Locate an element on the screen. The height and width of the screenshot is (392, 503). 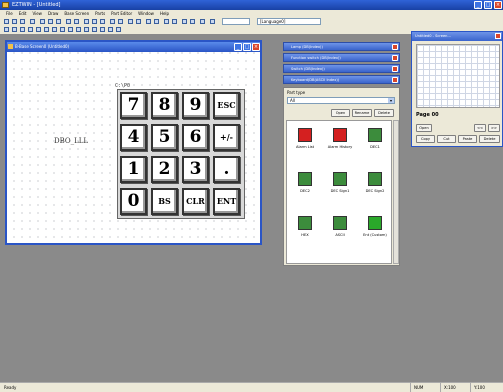
language-select: [Language0] is located at coordinates (289, 21).